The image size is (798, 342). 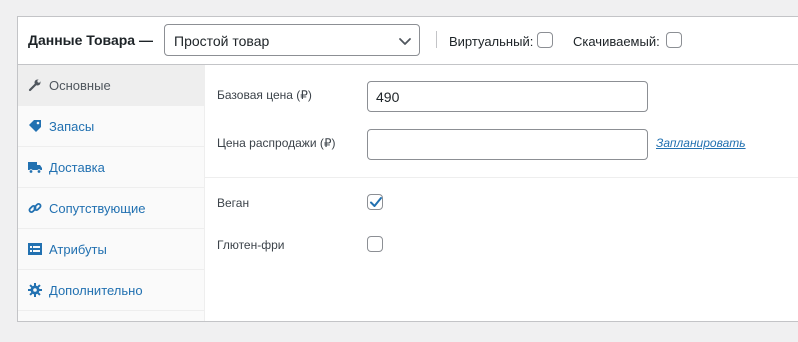 What do you see at coordinates (72, 126) in the screenshot?
I see `tab-label: Запасы` at bounding box center [72, 126].